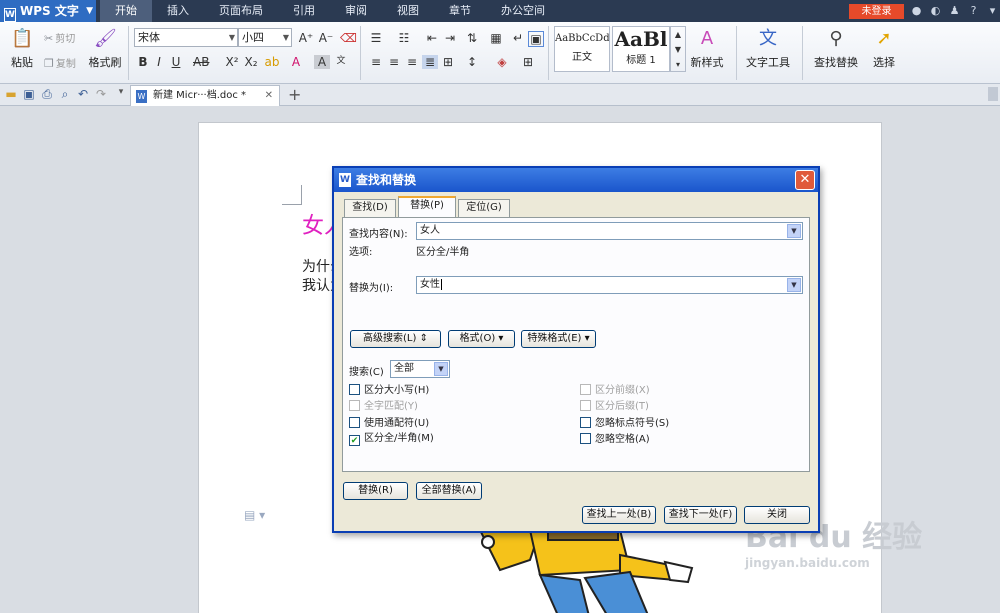 The image size is (1000, 613). Describe the element at coordinates (296, 62) in the screenshot. I see `font-color-icon: A` at that location.